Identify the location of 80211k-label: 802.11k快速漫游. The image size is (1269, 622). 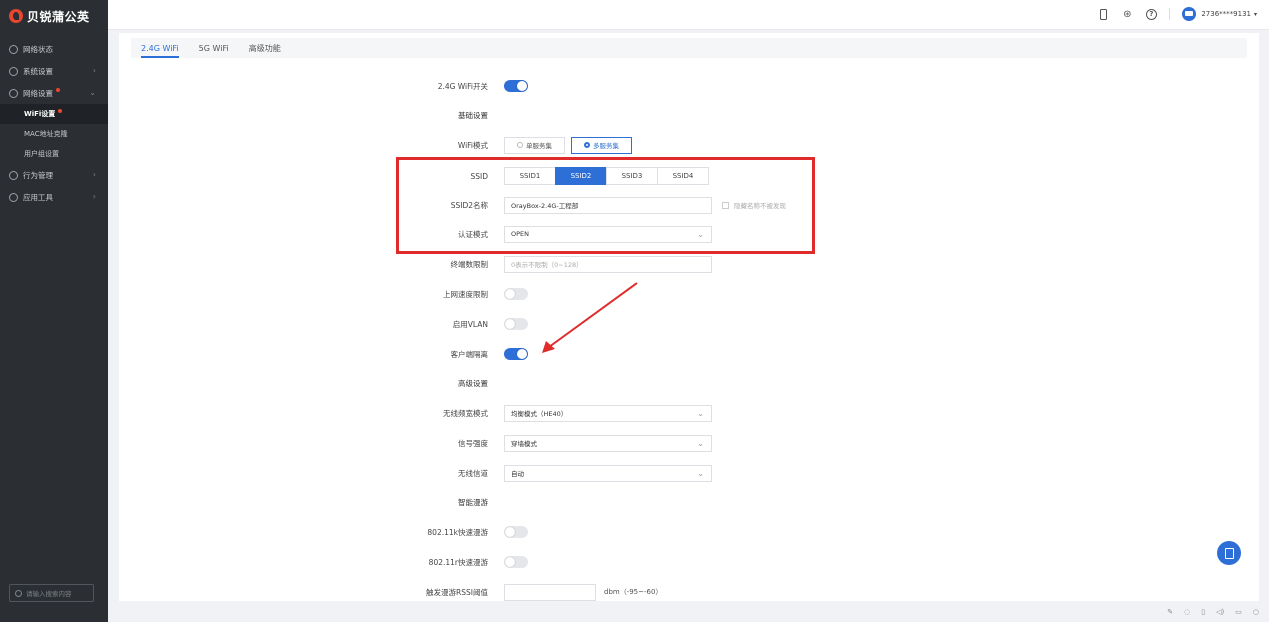
(457, 532).